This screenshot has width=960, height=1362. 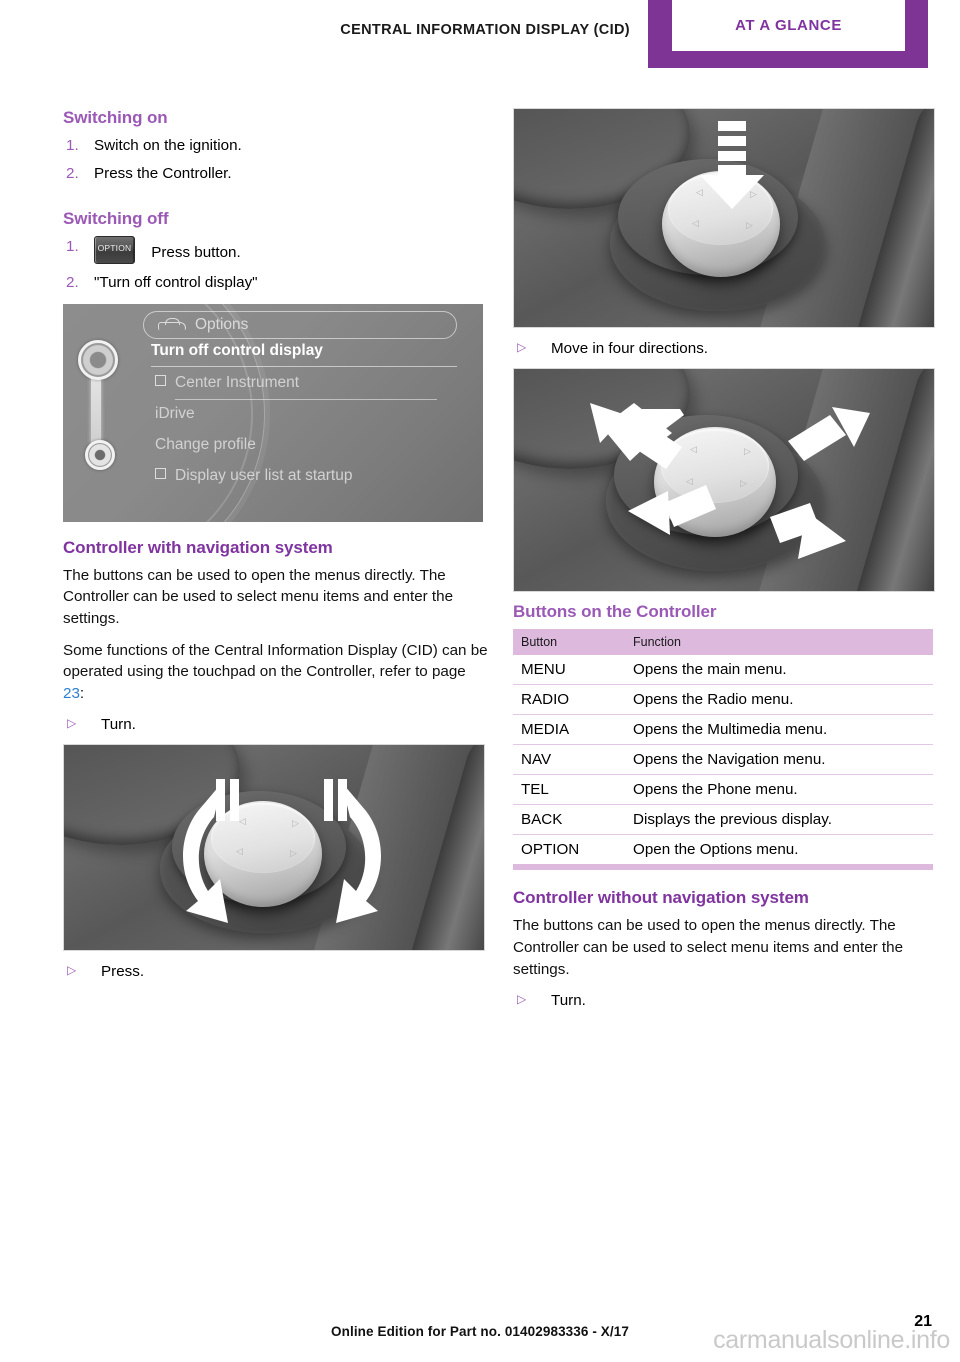 I want to click on cell-button: OPTION, so click(x=567, y=852).